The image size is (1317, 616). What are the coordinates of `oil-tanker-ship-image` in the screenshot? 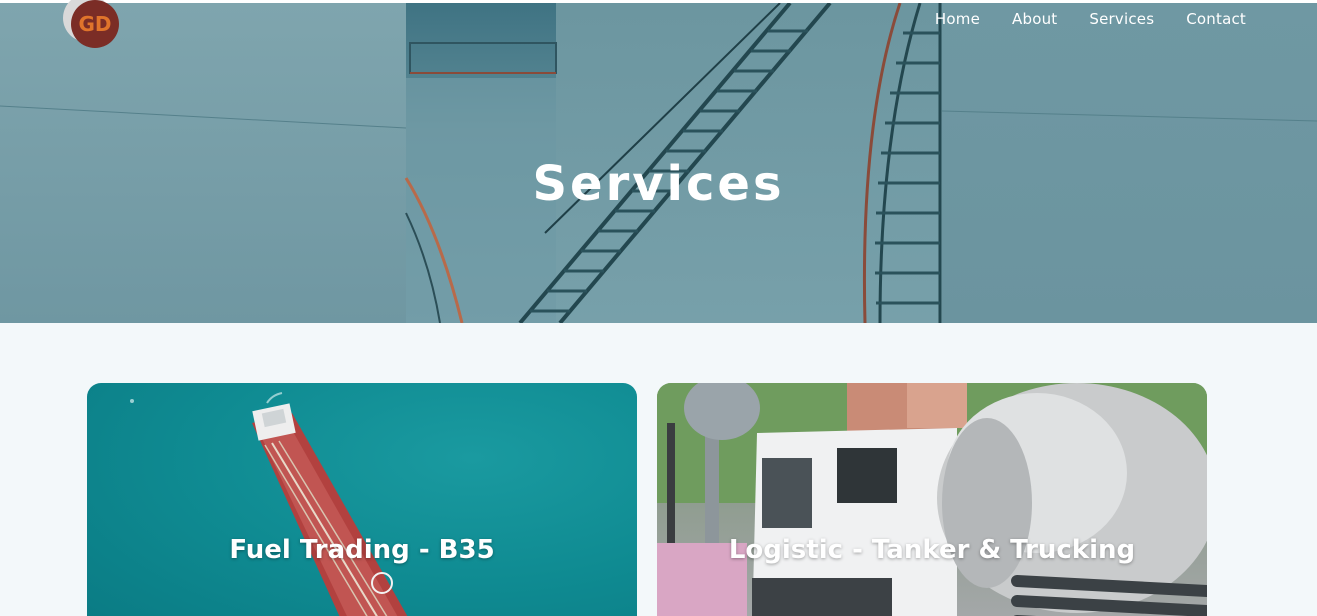 It's located at (269, 504).